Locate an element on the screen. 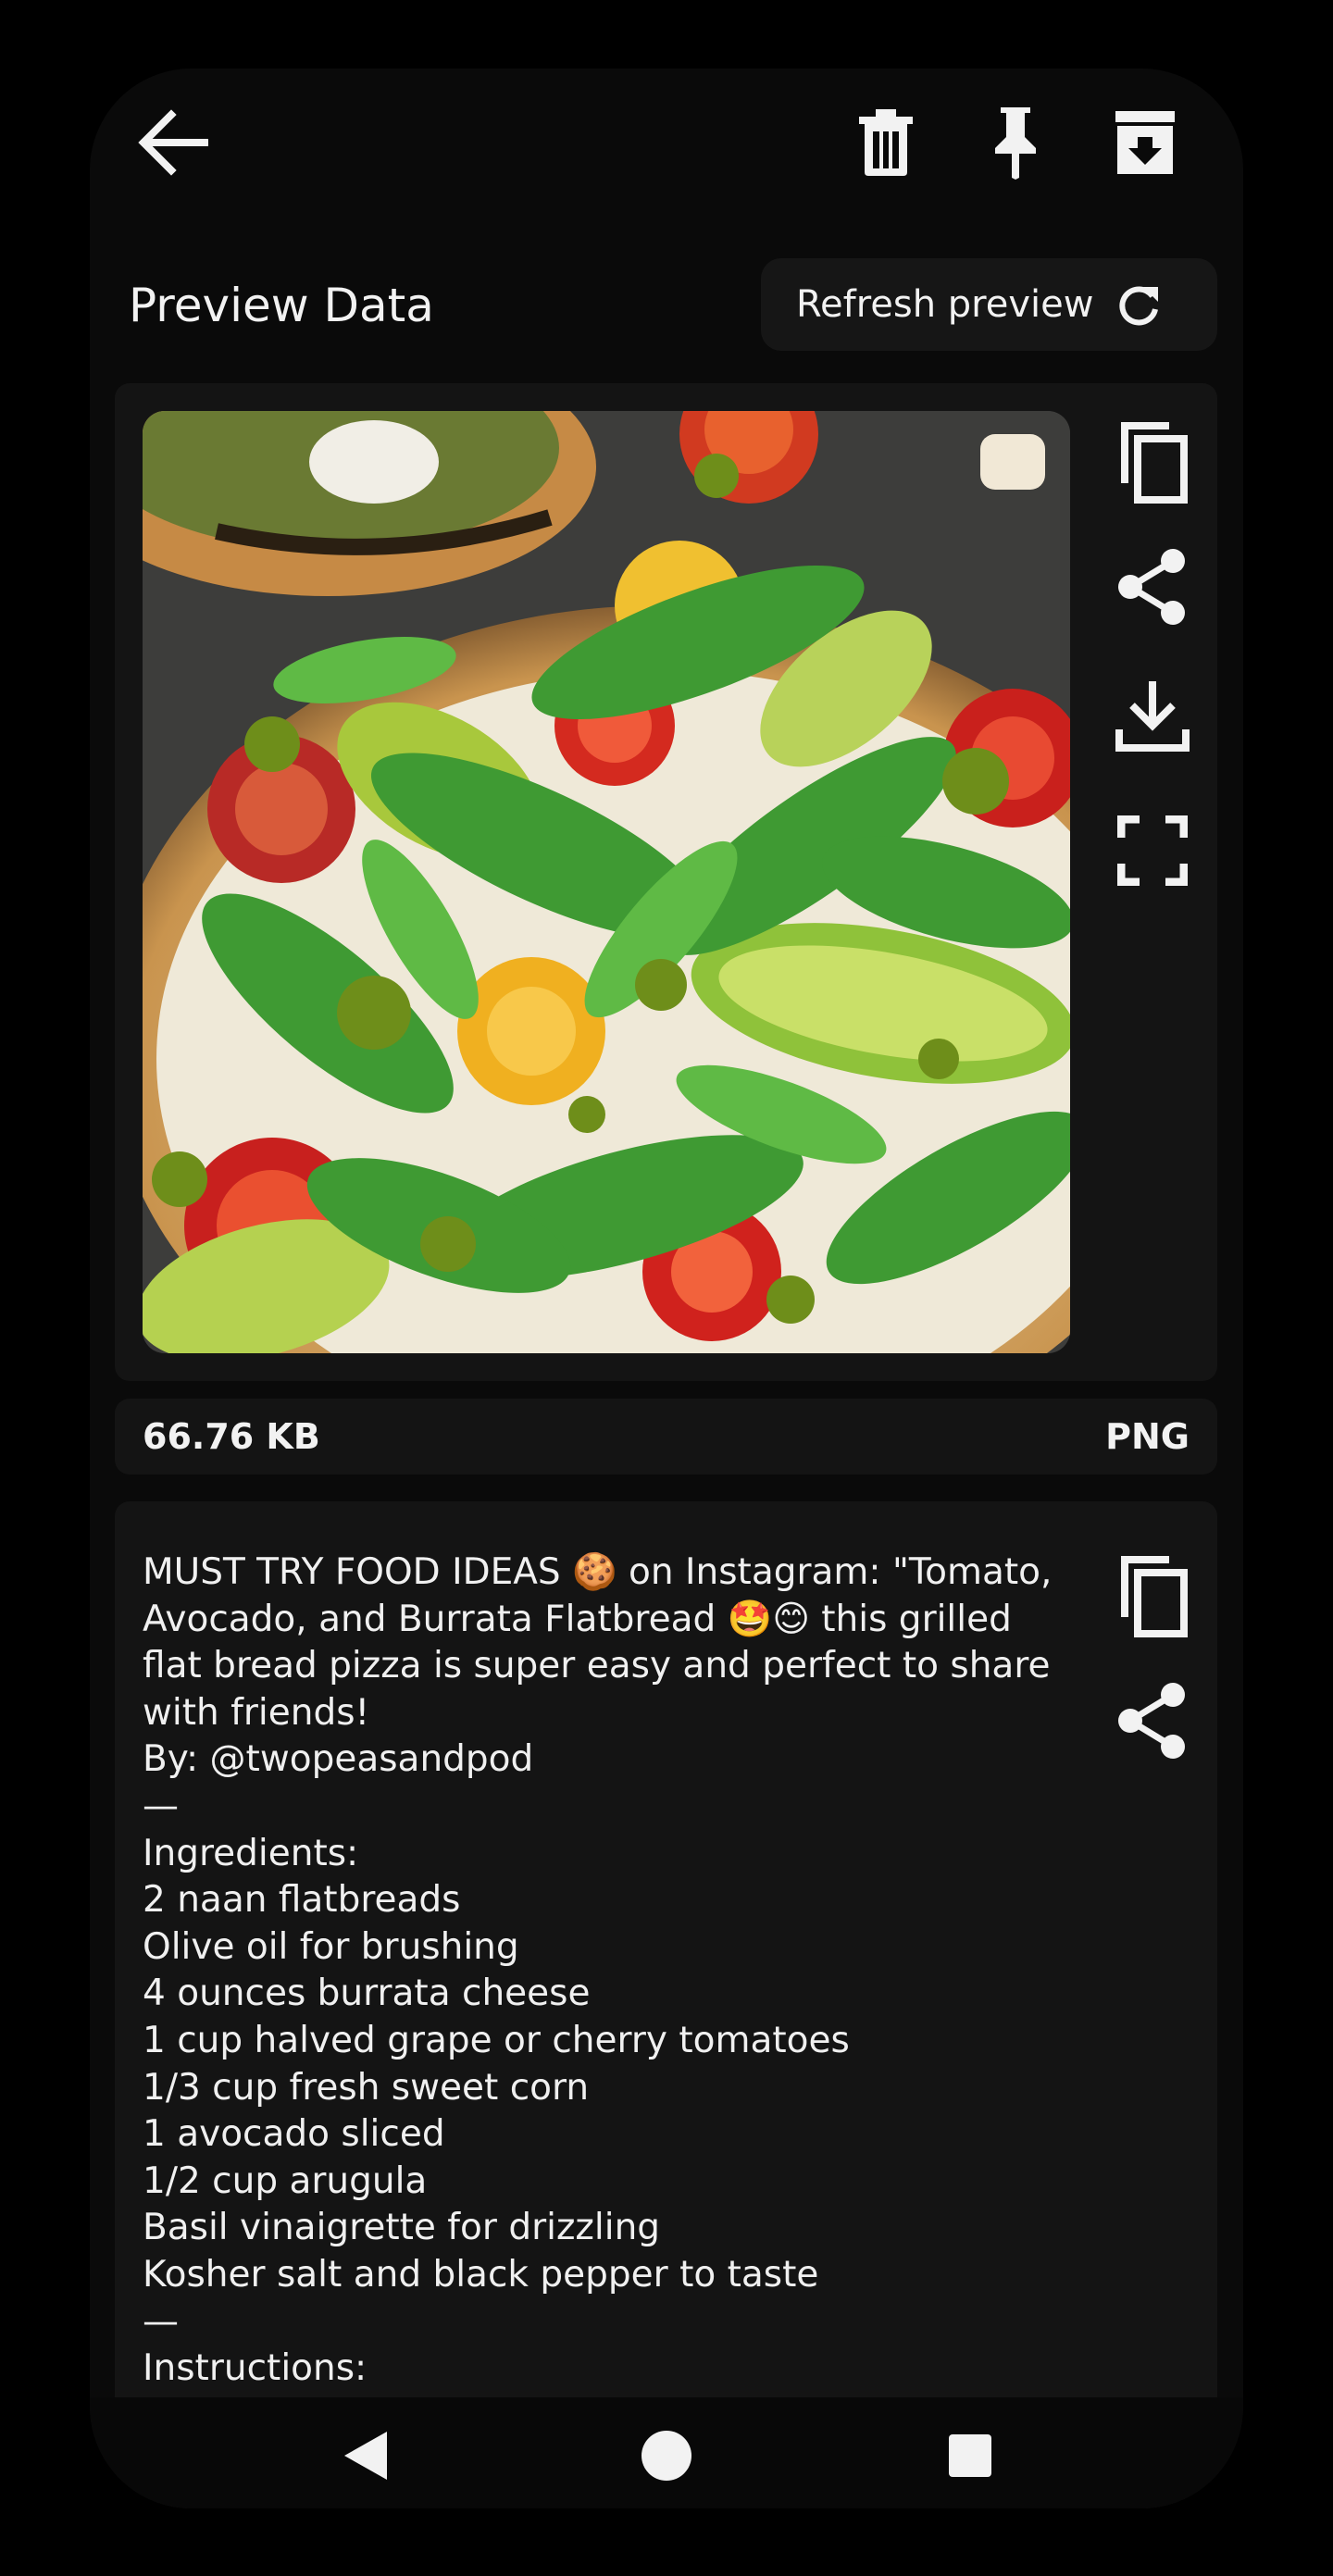 This screenshot has width=1333, height=2576. copy-image-button is located at coordinates (1152, 462).